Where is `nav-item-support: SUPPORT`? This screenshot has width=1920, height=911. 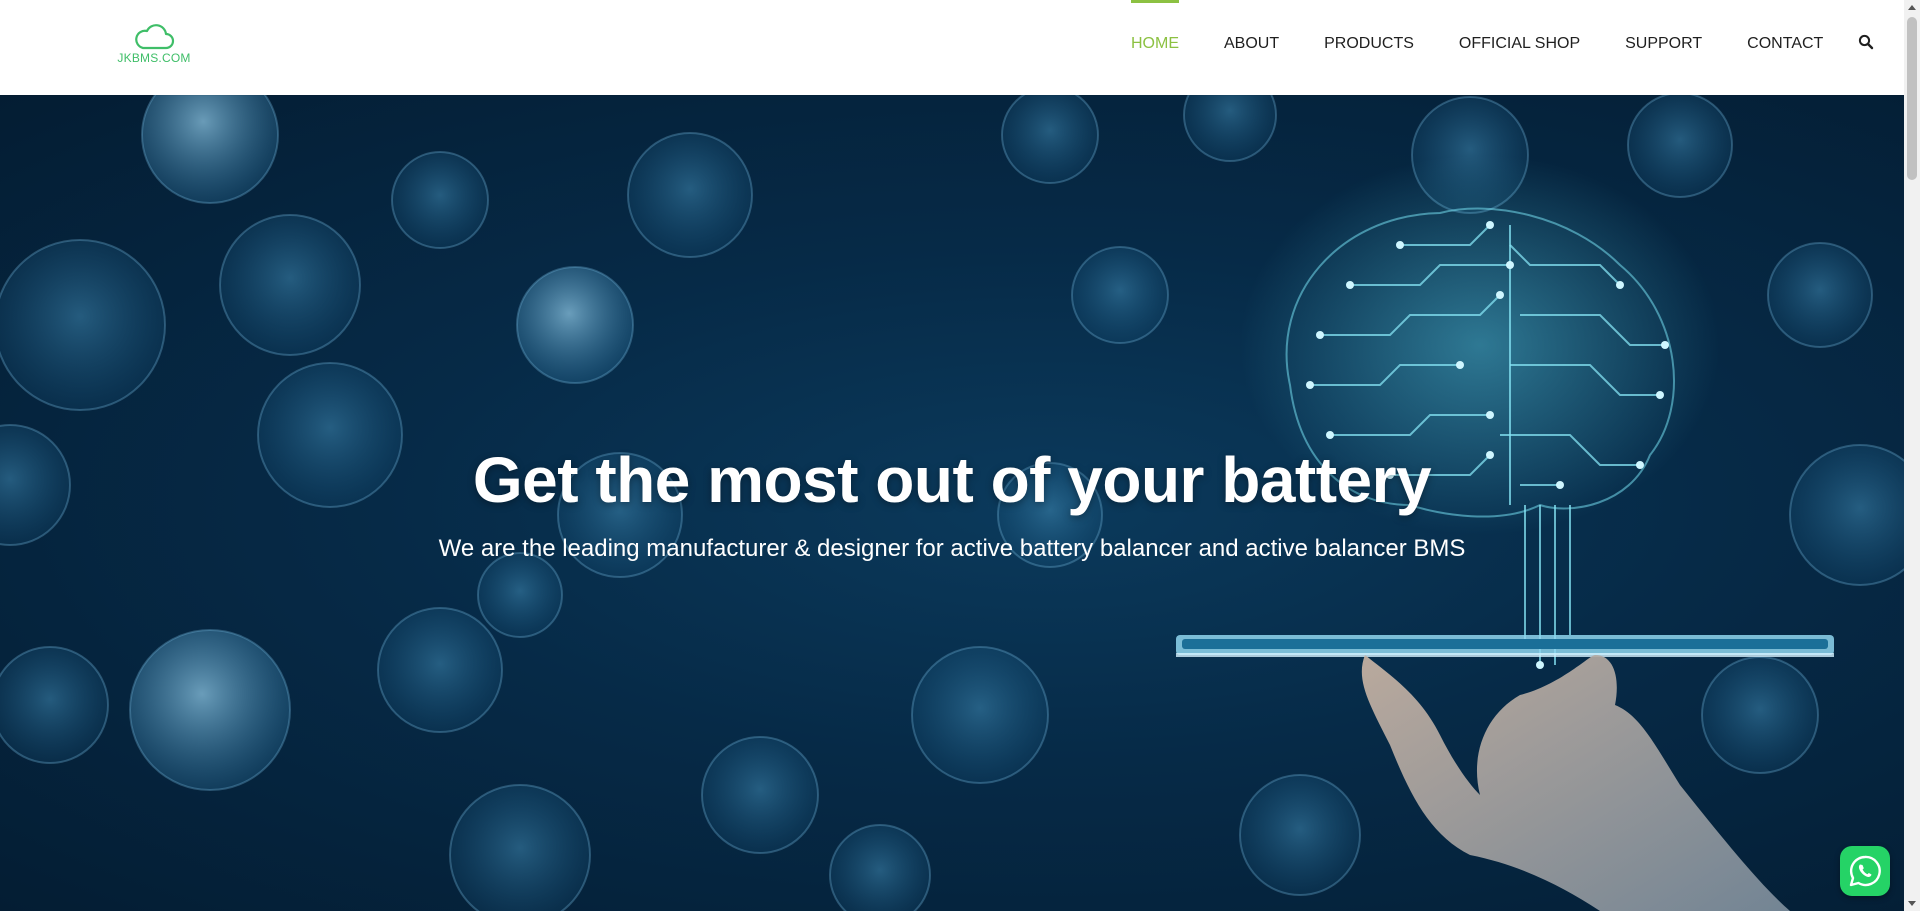
nav-item-support: SUPPORT is located at coordinates (1663, 47).